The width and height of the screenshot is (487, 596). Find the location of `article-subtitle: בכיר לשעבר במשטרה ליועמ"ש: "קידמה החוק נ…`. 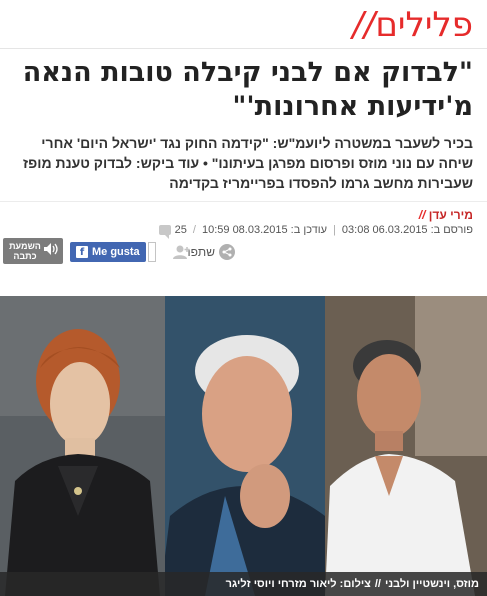

article-subtitle: בכיר לשעבר במשטרה ליועמ"ש: "קידמה החוק נ… is located at coordinates (248, 163).